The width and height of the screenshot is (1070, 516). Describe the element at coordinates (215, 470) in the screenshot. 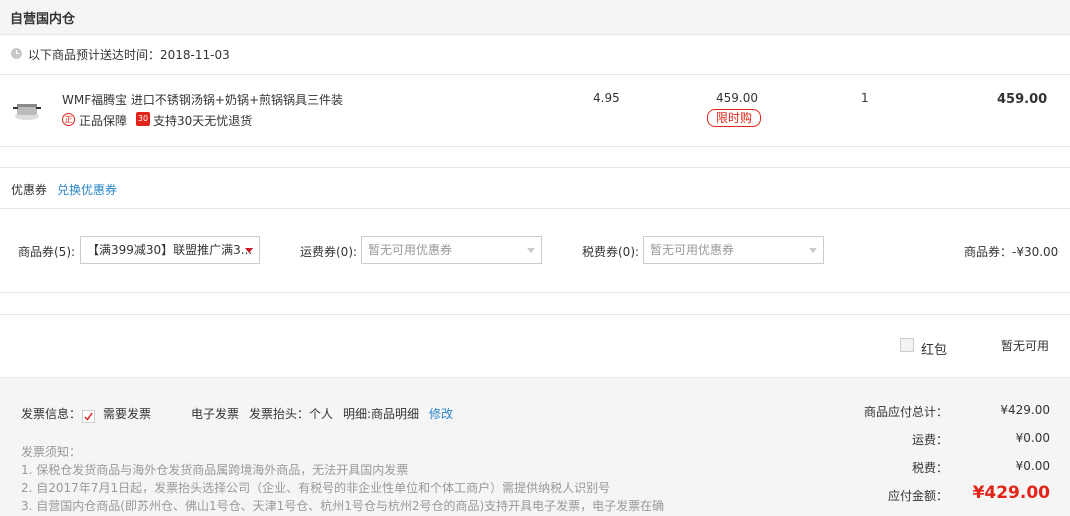

I see `invoice-note: 1. 保税仓发货商品与海外仓发货商品属跨境海外商品，无法开具国内发票` at that location.